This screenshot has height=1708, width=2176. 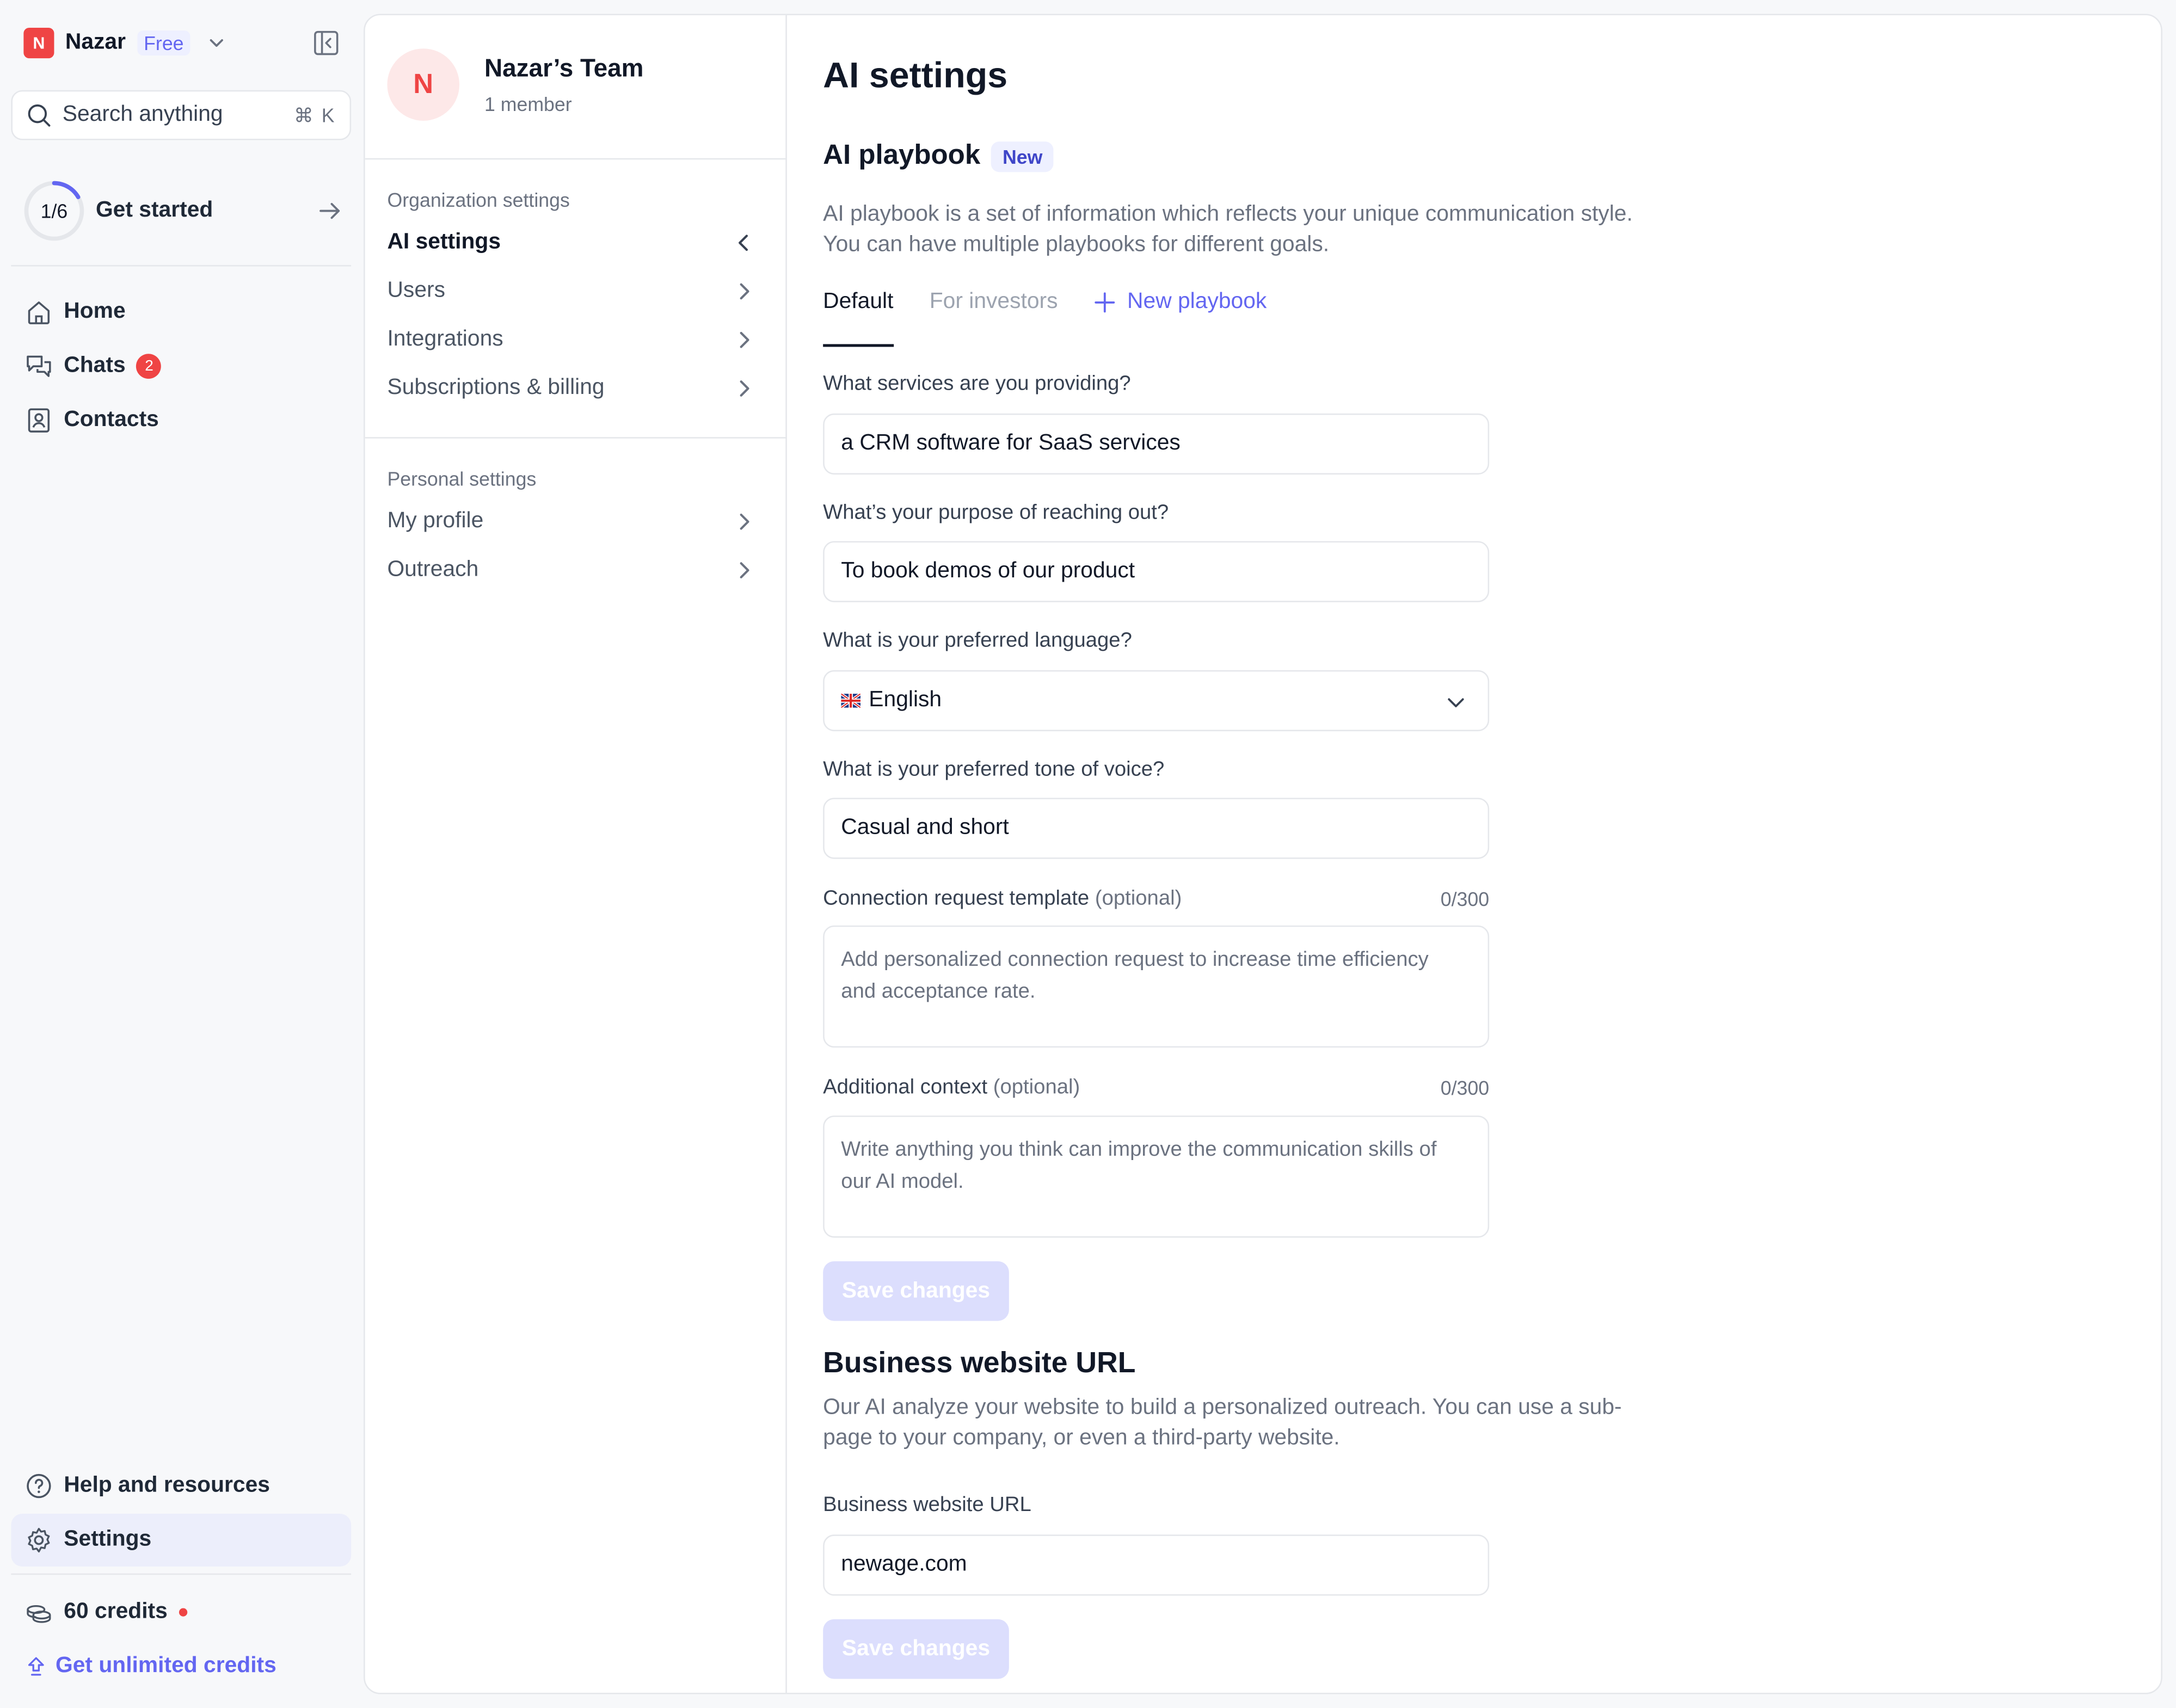 I want to click on settings-item-label: AI settings, so click(x=444, y=242).